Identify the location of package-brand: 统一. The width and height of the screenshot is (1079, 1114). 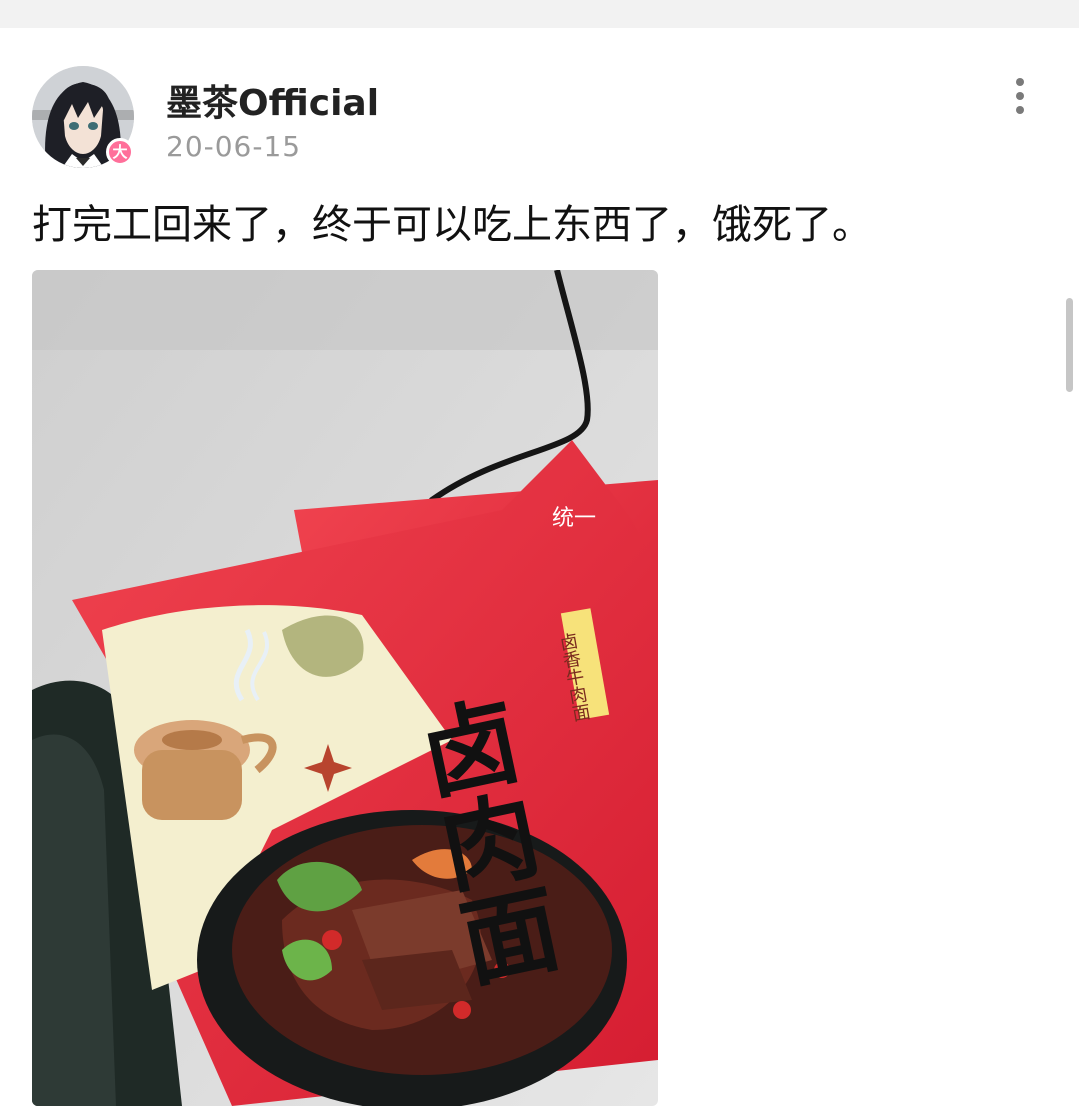
(574, 517).